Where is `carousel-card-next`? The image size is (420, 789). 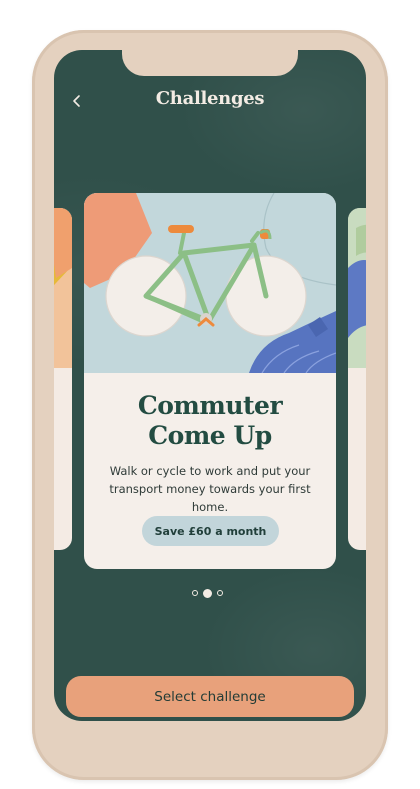 carousel-card-next is located at coordinates (357, 379).